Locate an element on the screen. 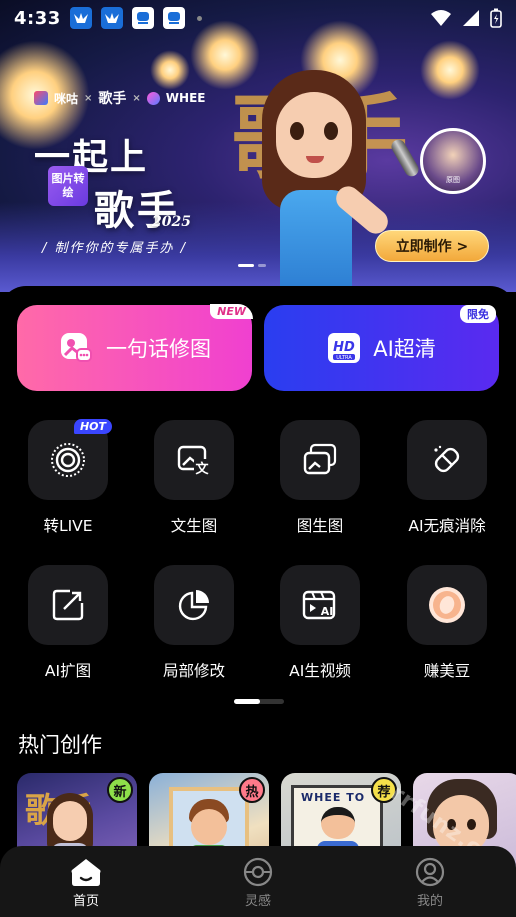 The height and width of the screenshot is (917, 516). ai-super-resolution-label: AI超清 is located at coordinates (404, 349).